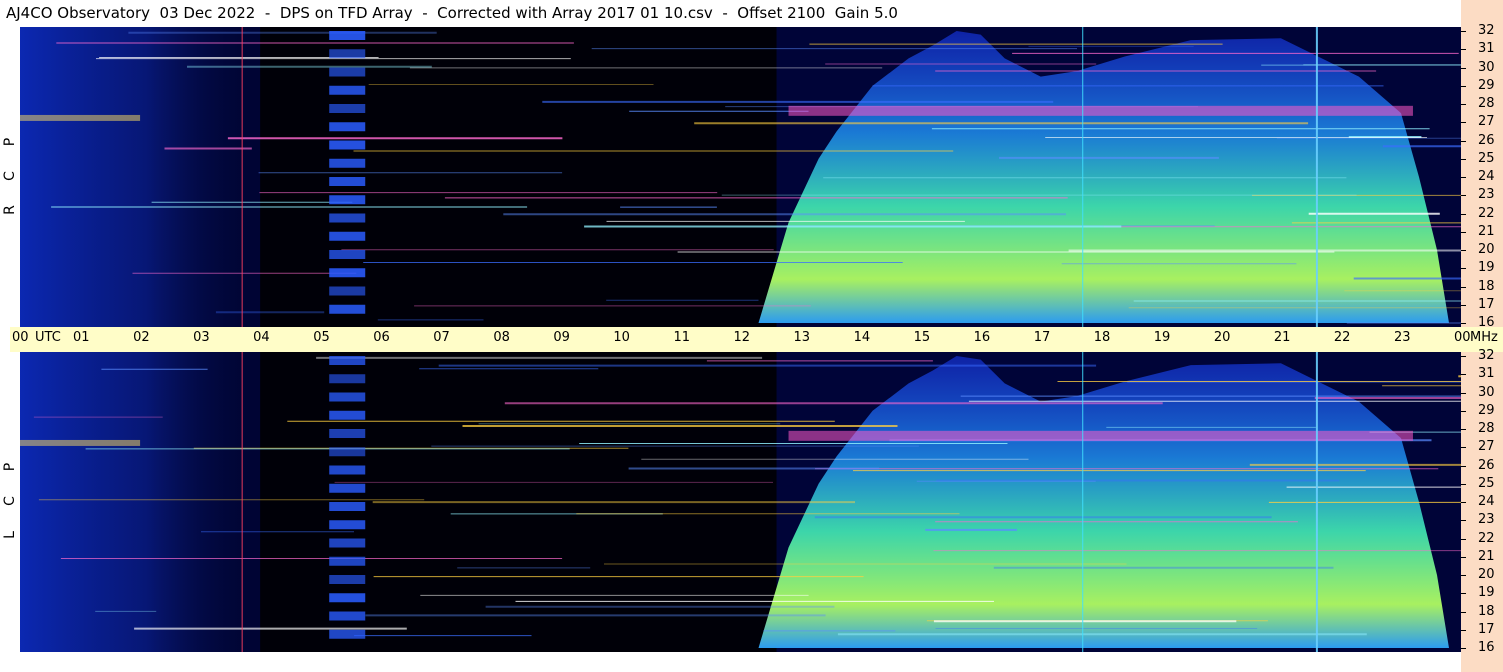 Image resolution: width=1503 pixels, height=672 pixels. What do you see at coordinates (146, 177) in the screenshot?
I see `morning-noise` at bounding box center [146, 177].